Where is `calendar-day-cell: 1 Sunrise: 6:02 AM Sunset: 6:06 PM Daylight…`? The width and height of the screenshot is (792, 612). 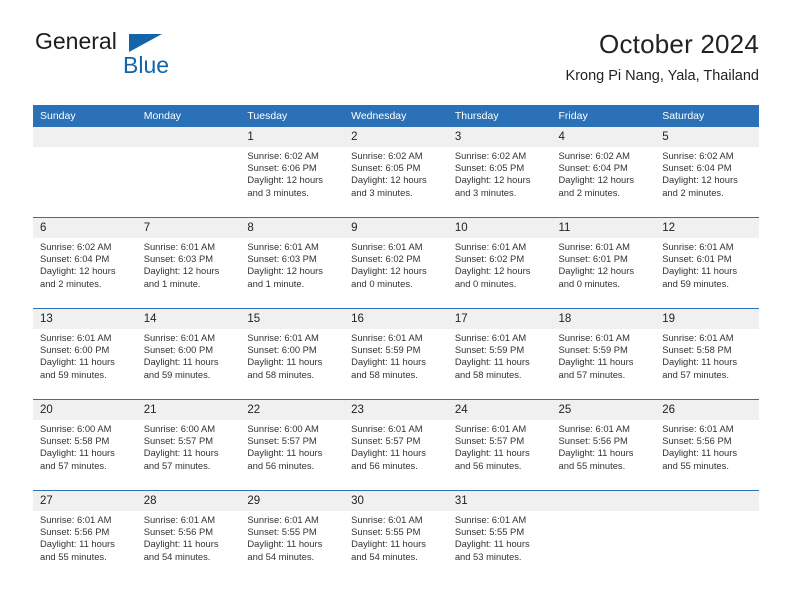
calendar-day-cell: 1 Sunrise: 6:02 AM Sunset: 6:06 PM Daylight… is located at coordinates (292, 172).